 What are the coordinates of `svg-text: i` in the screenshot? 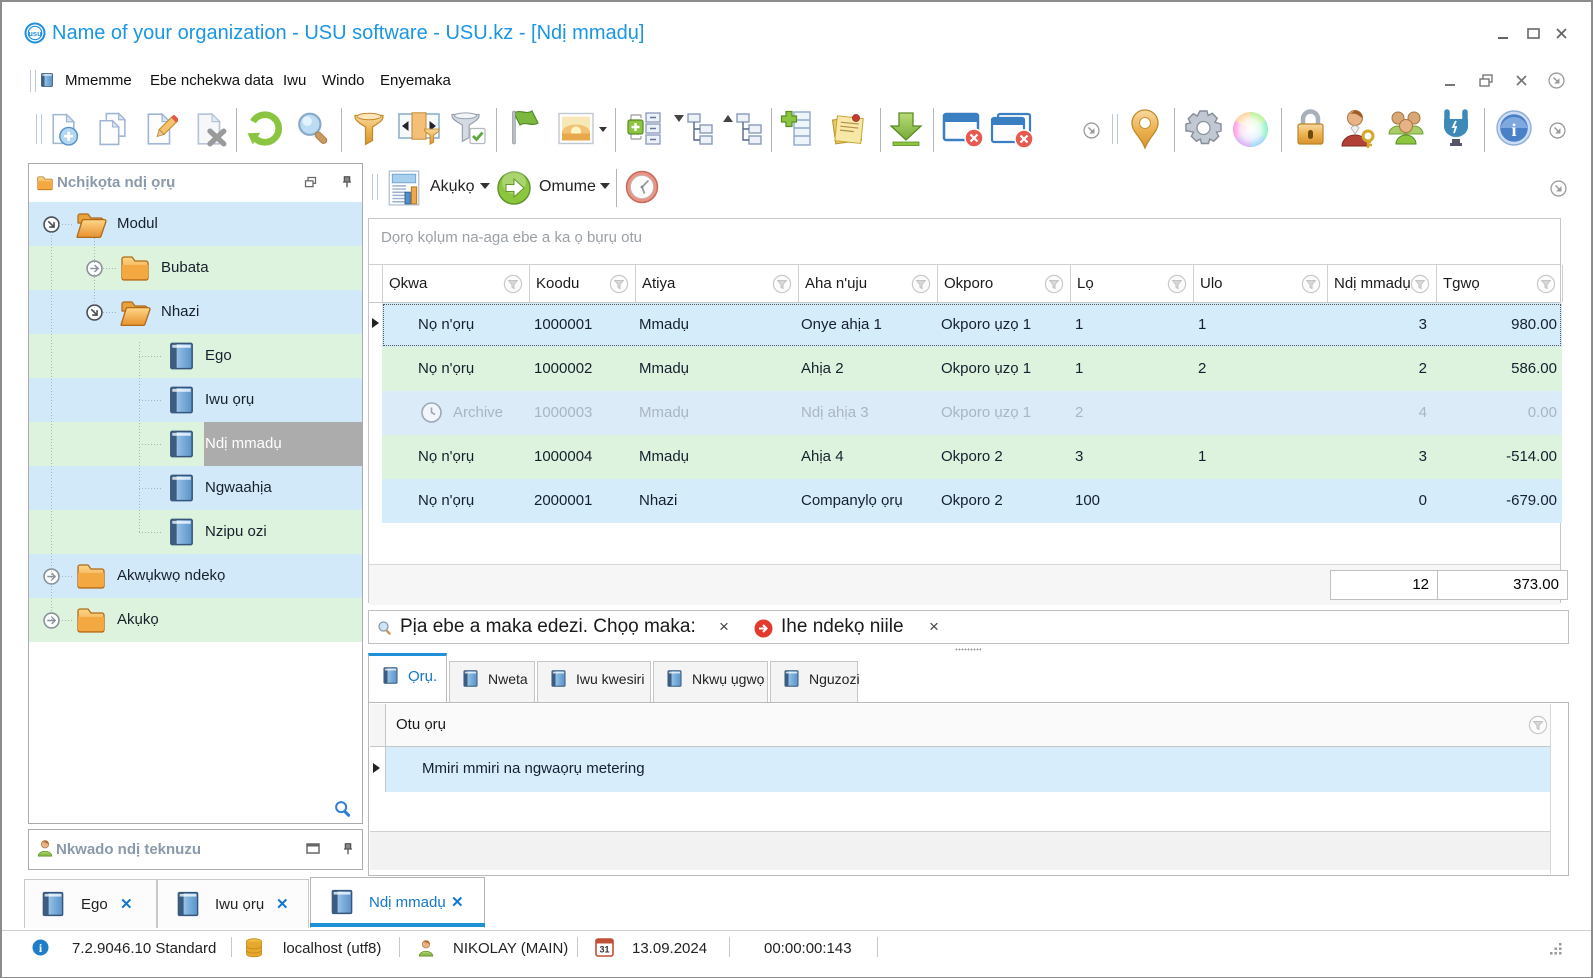 It's located at (1513, 130).